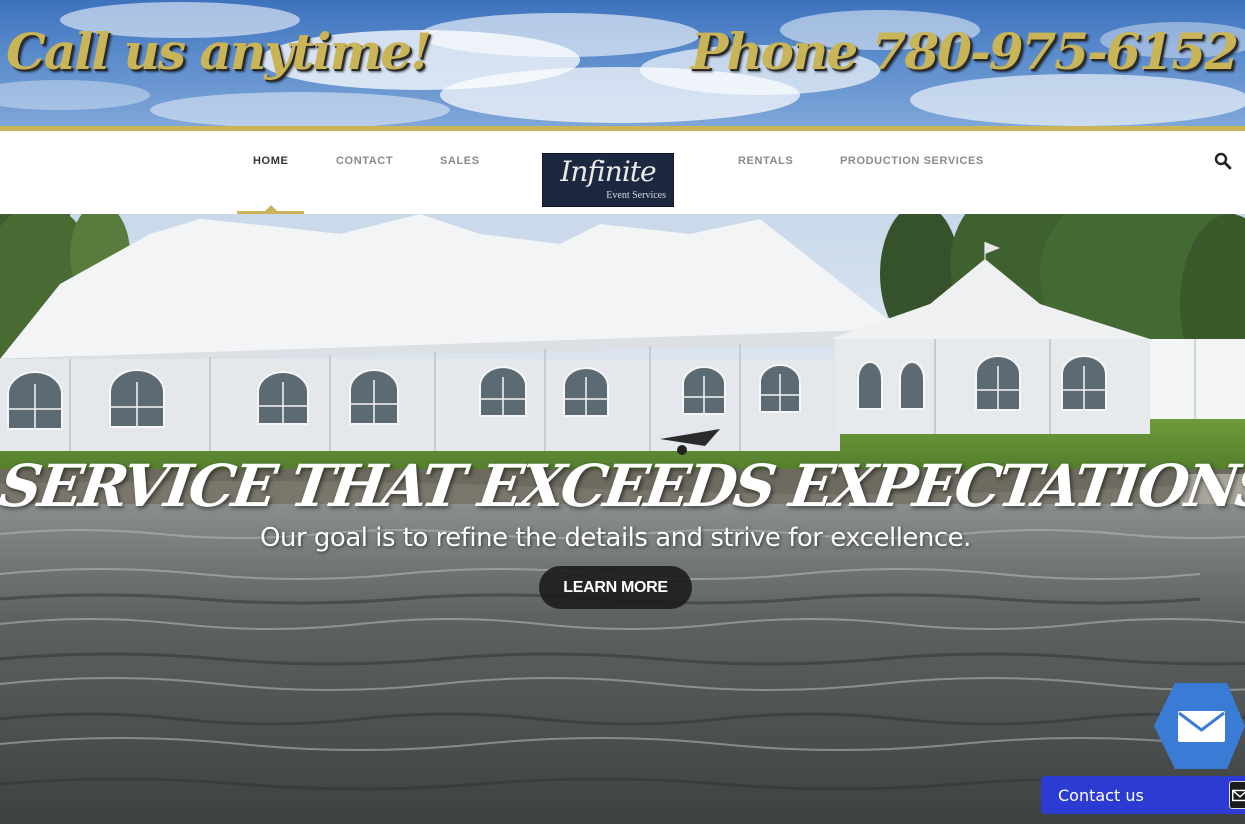 The width and height of the screenshot is (1245, 824). What do you see at coordinates (1237, 795) in the screenshot?
I see `mail-icon` at bounding box center [1237, 795].